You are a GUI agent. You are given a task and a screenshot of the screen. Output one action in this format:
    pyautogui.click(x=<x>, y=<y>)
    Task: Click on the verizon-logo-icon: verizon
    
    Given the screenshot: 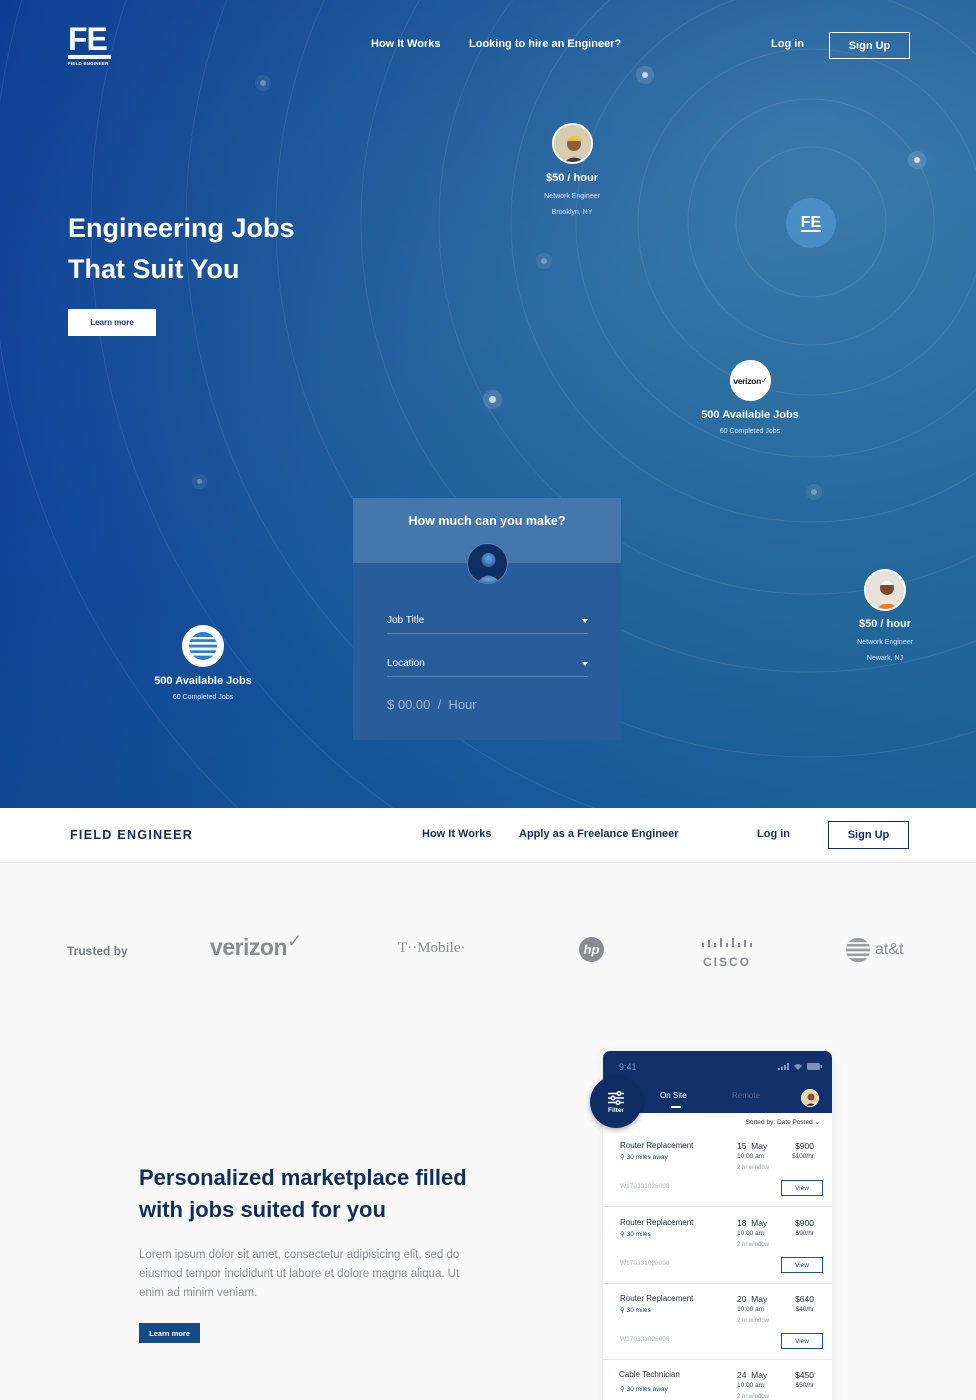 What is the action you would take?
    pyautogui.click(x=747, y=380)
    